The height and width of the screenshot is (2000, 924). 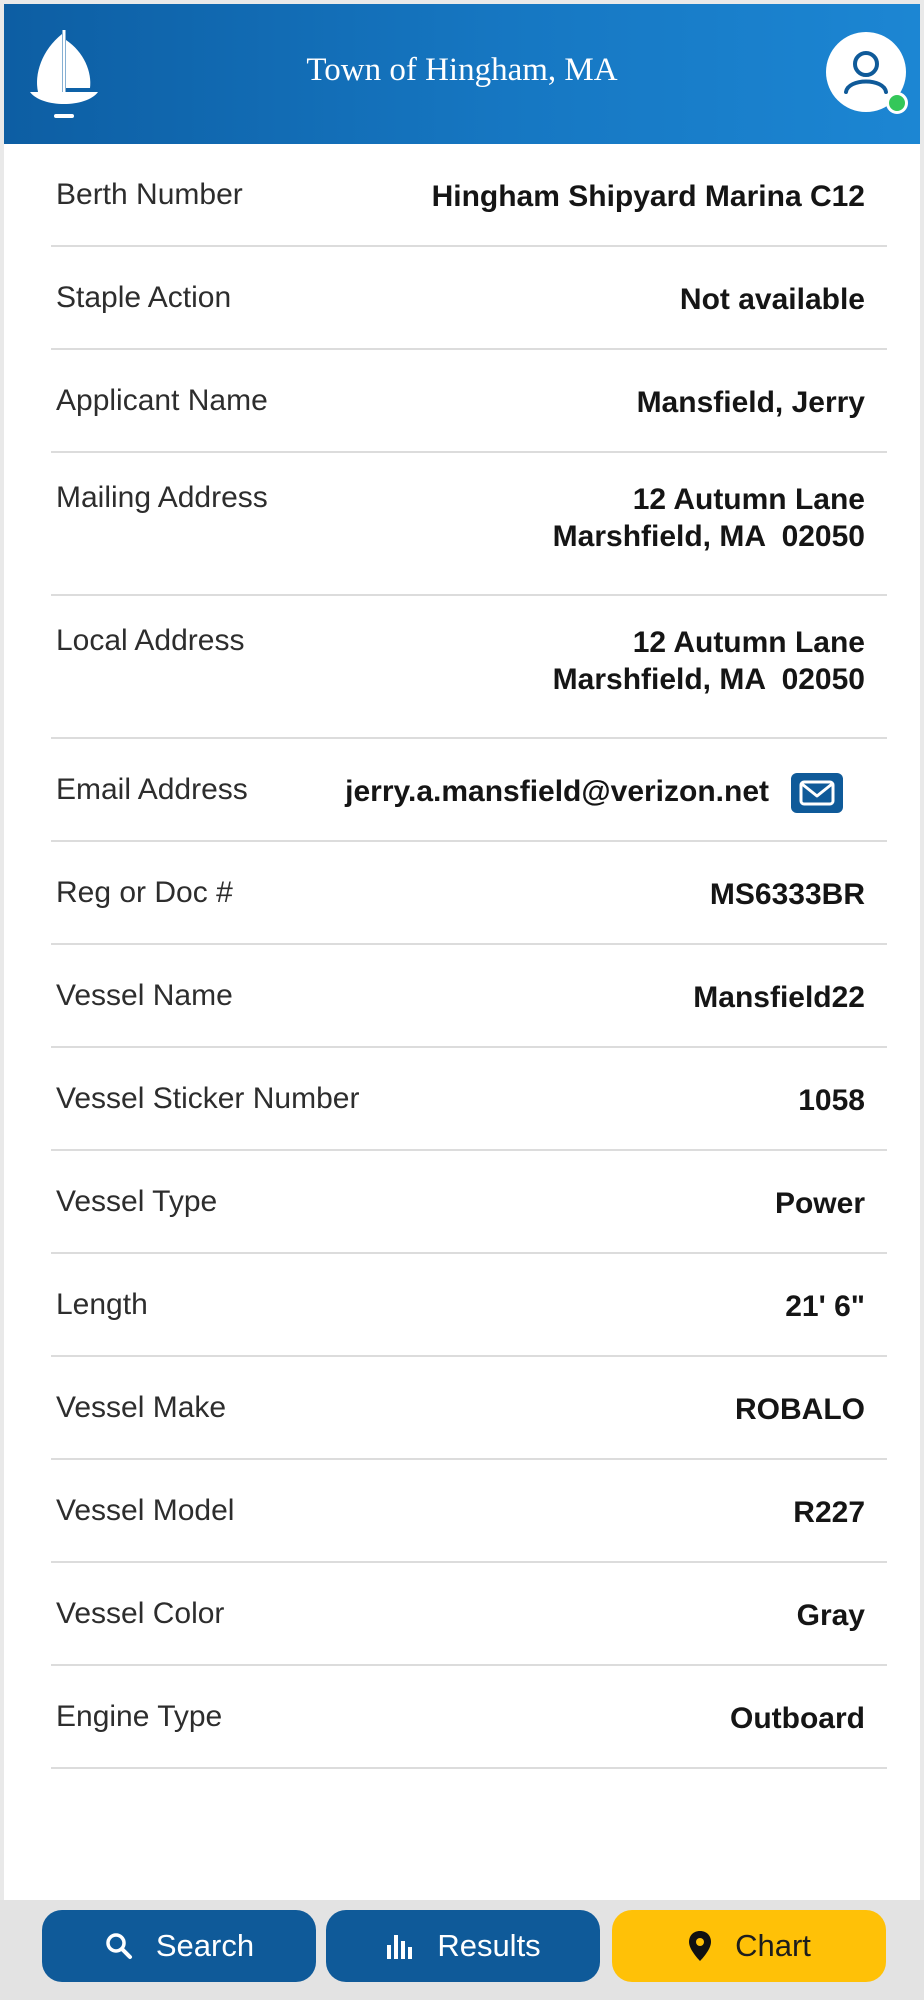 What do you see at coordinates (400, 1946) in the screenshot?
I see `bar-chart-icon` at bounding box center [400, 1946].